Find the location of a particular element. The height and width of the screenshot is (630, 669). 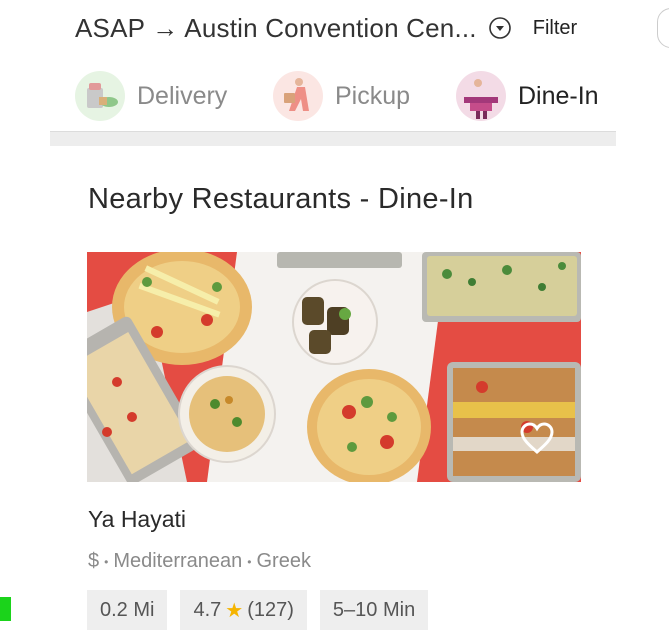

restaurant-info-pills: 0.2 Mi 4.7 ★ (127) 5–10 Min is located at coordinates (258, 610).